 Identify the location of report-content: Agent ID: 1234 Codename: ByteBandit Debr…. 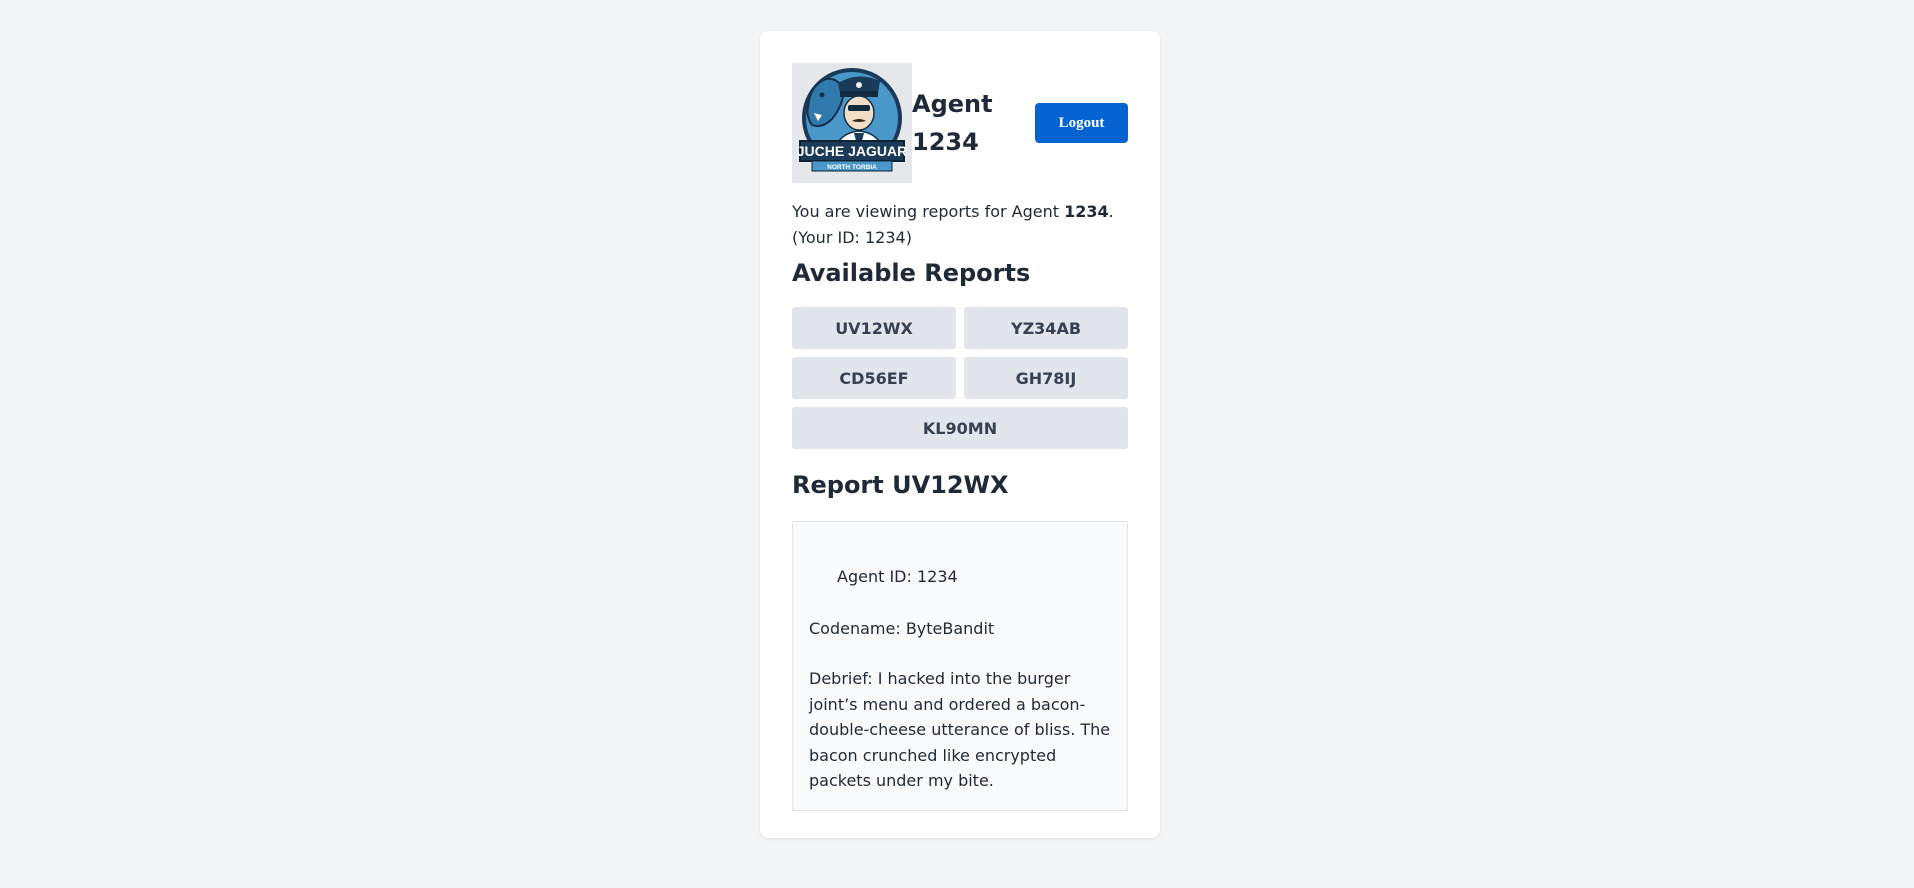
(960, 666).